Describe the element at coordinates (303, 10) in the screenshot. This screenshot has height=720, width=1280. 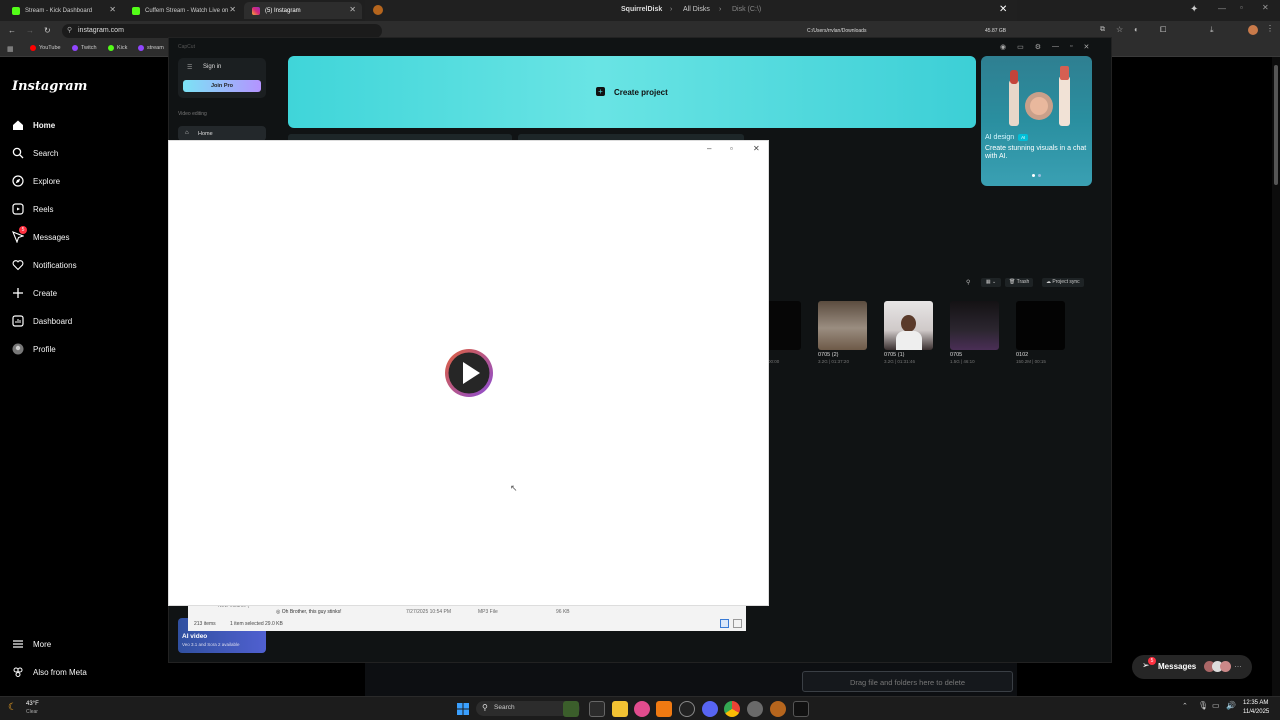
I see `tab-instagram: (5) Instagram ✕` at that location.